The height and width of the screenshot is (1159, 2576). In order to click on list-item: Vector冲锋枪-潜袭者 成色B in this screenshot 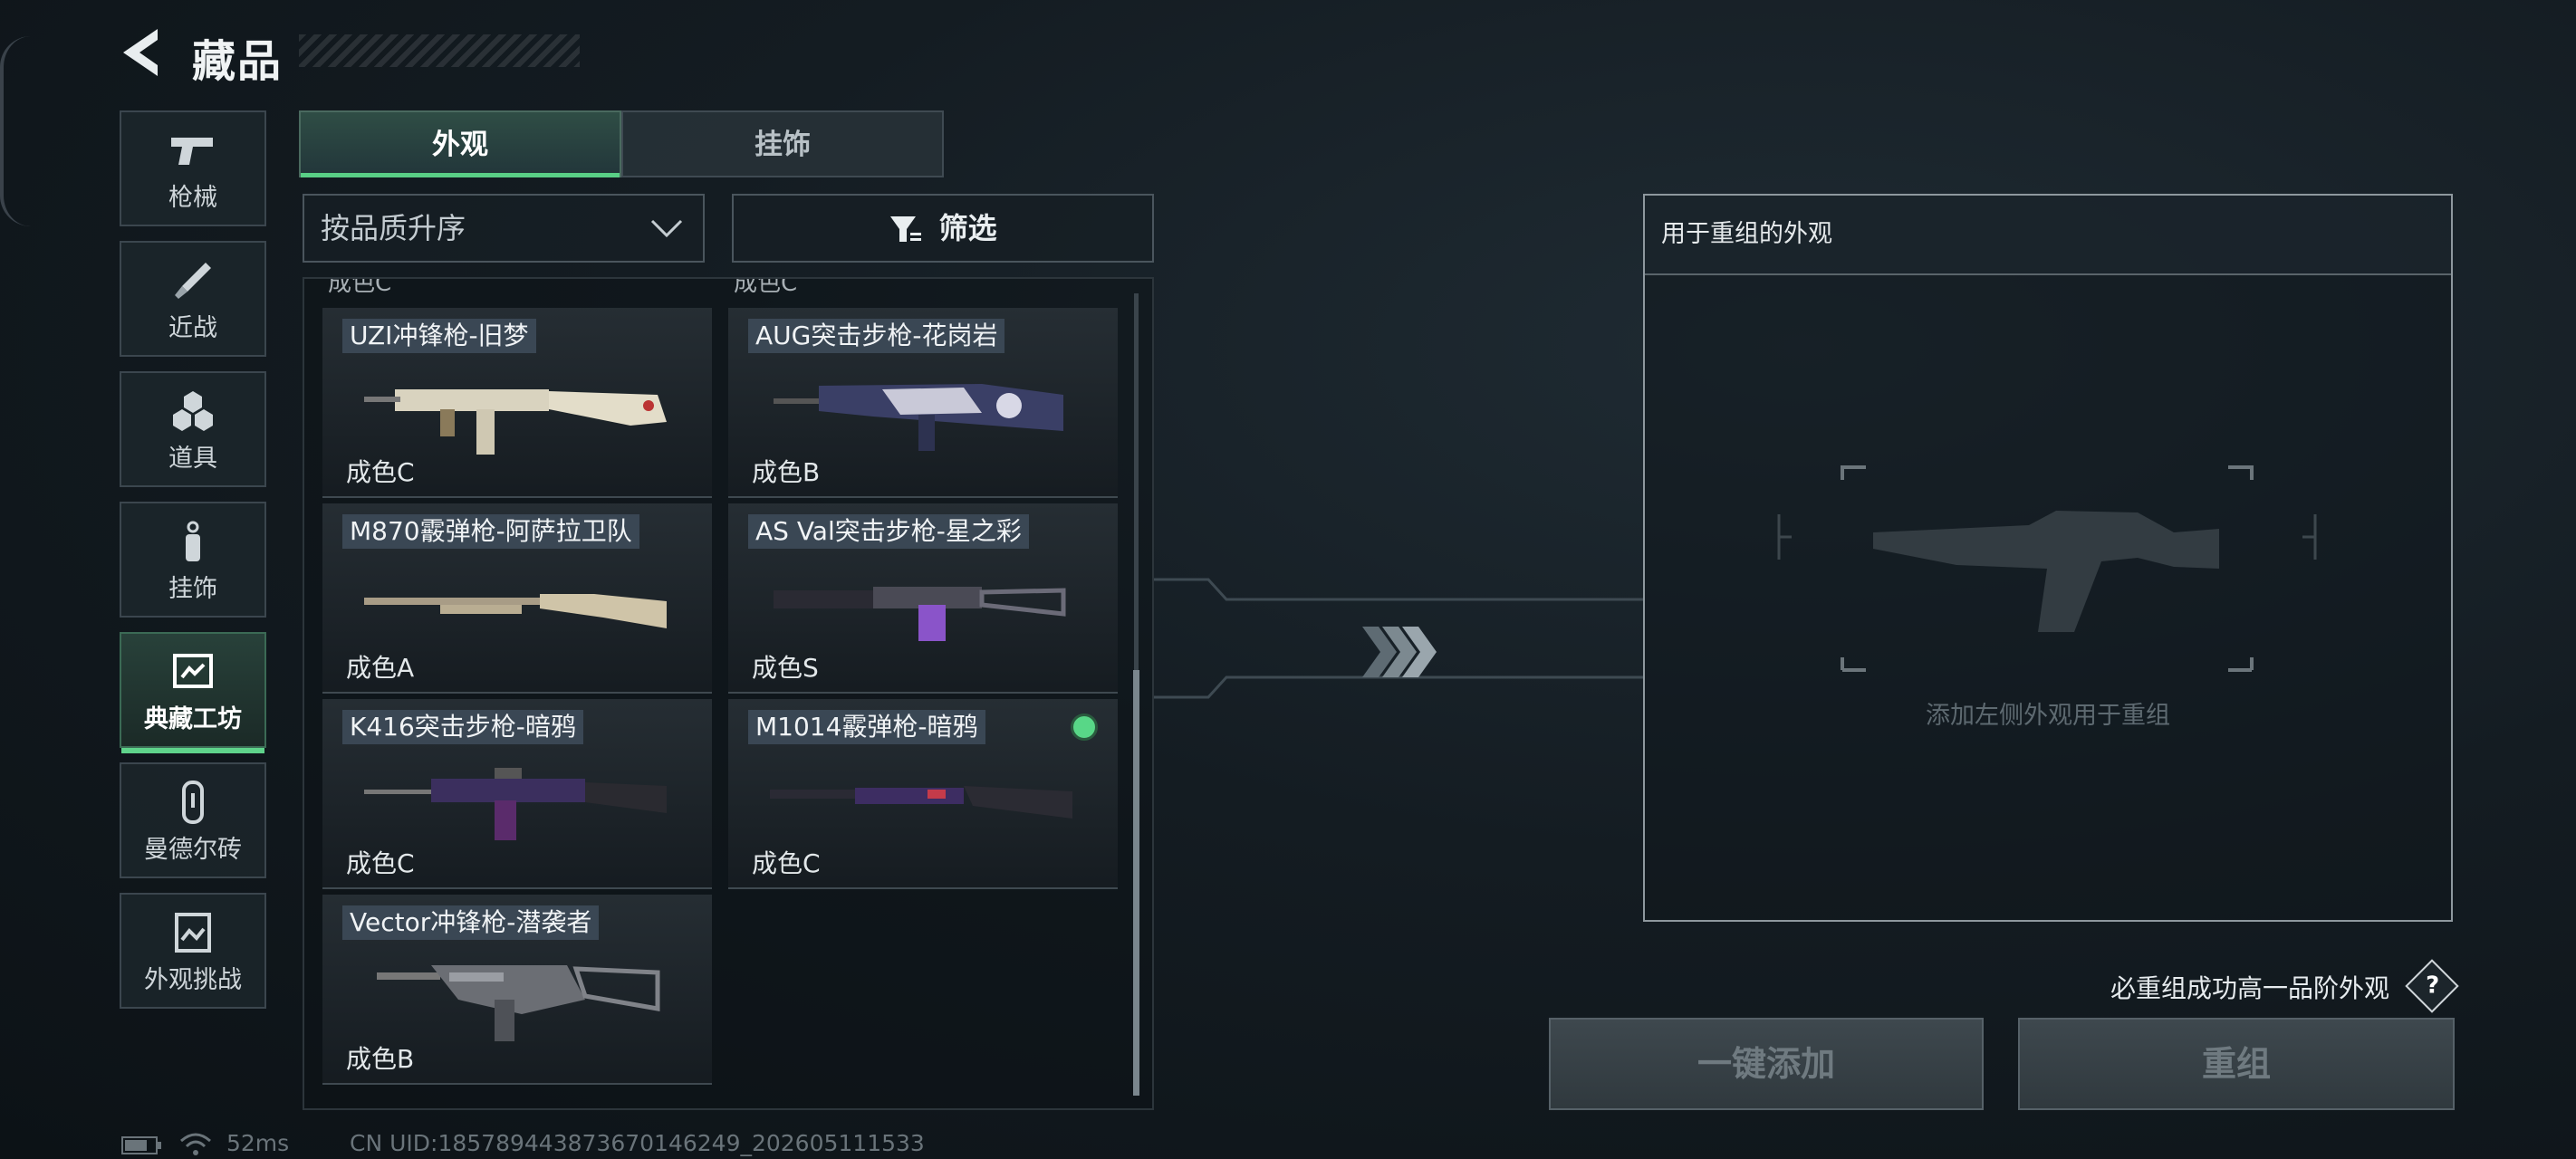, I will do `click(517, 990)`.